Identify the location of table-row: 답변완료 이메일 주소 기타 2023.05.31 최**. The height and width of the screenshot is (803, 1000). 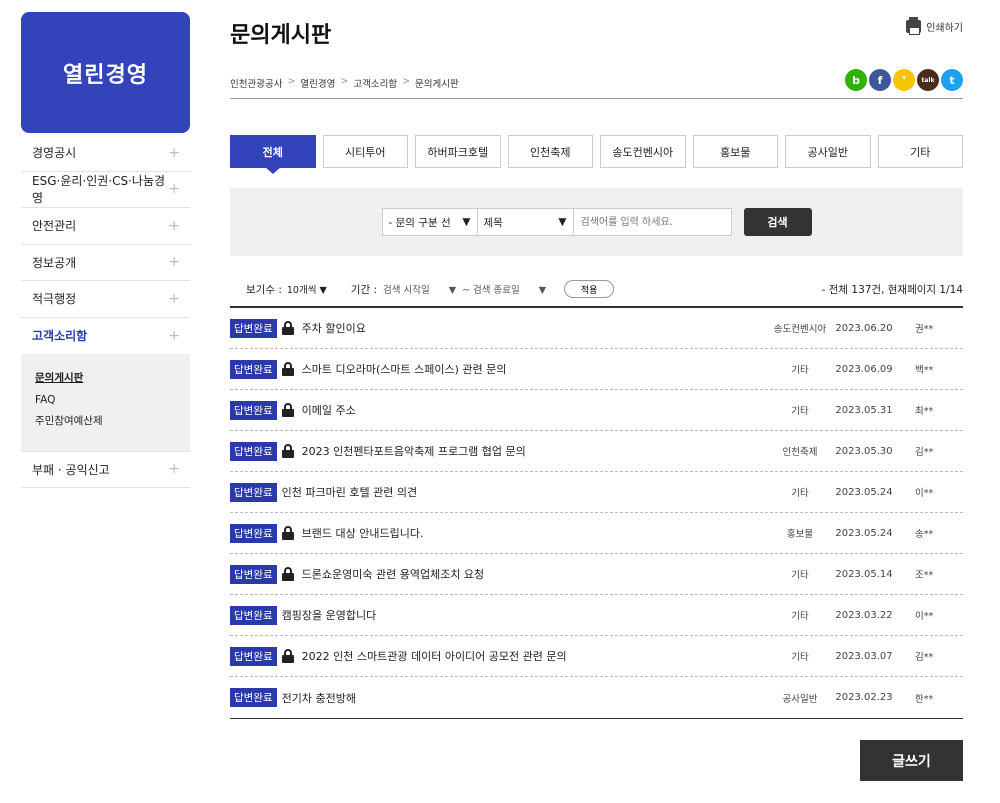
(596, 410).